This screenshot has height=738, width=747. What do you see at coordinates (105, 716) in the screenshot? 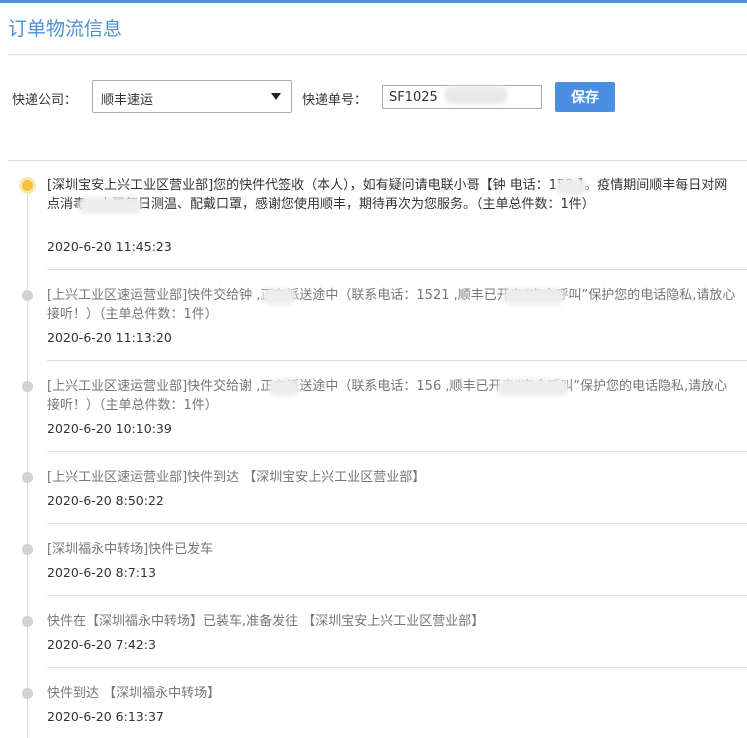
I see `event-time: 2020-6-20 6:13:37` at bounding box center [105, 716].